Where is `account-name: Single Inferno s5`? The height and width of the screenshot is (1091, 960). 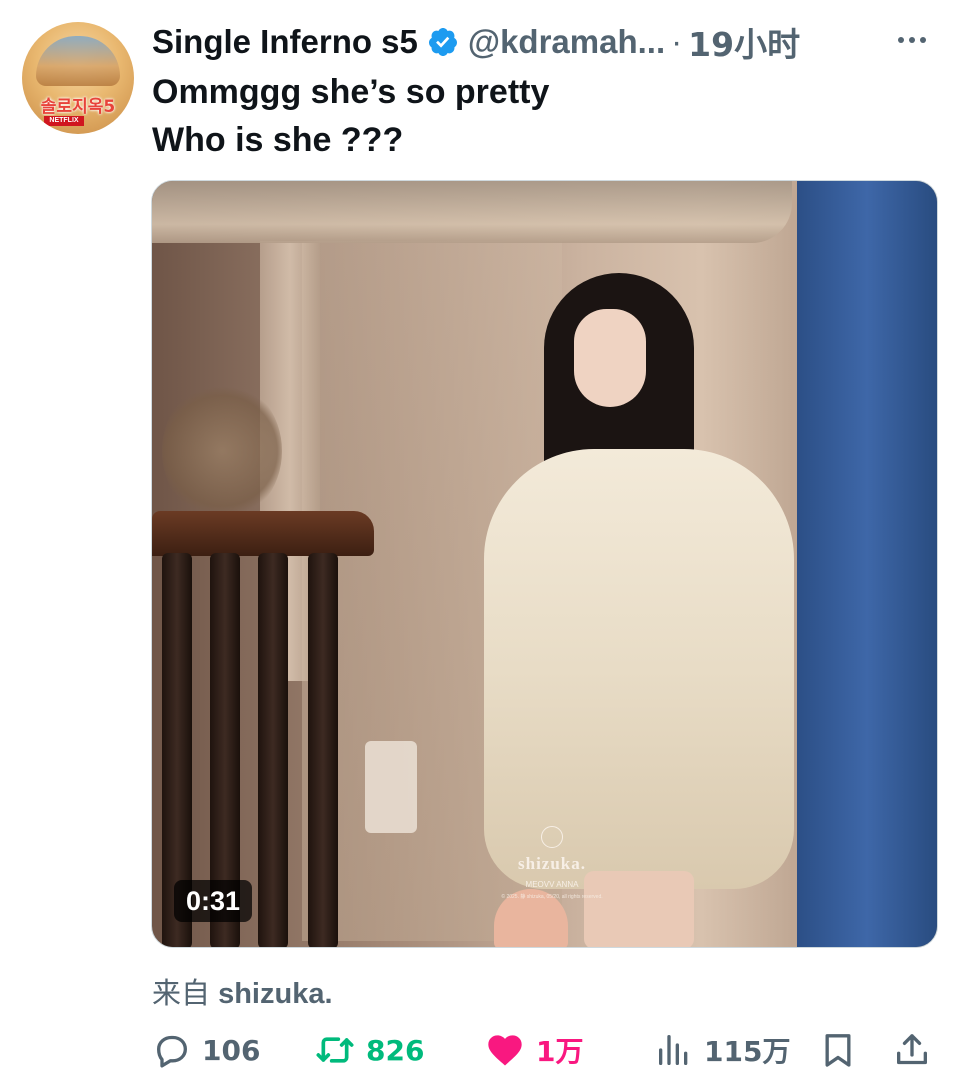 account-name: Single Inferno s5 is located at coordinates (285, 42).